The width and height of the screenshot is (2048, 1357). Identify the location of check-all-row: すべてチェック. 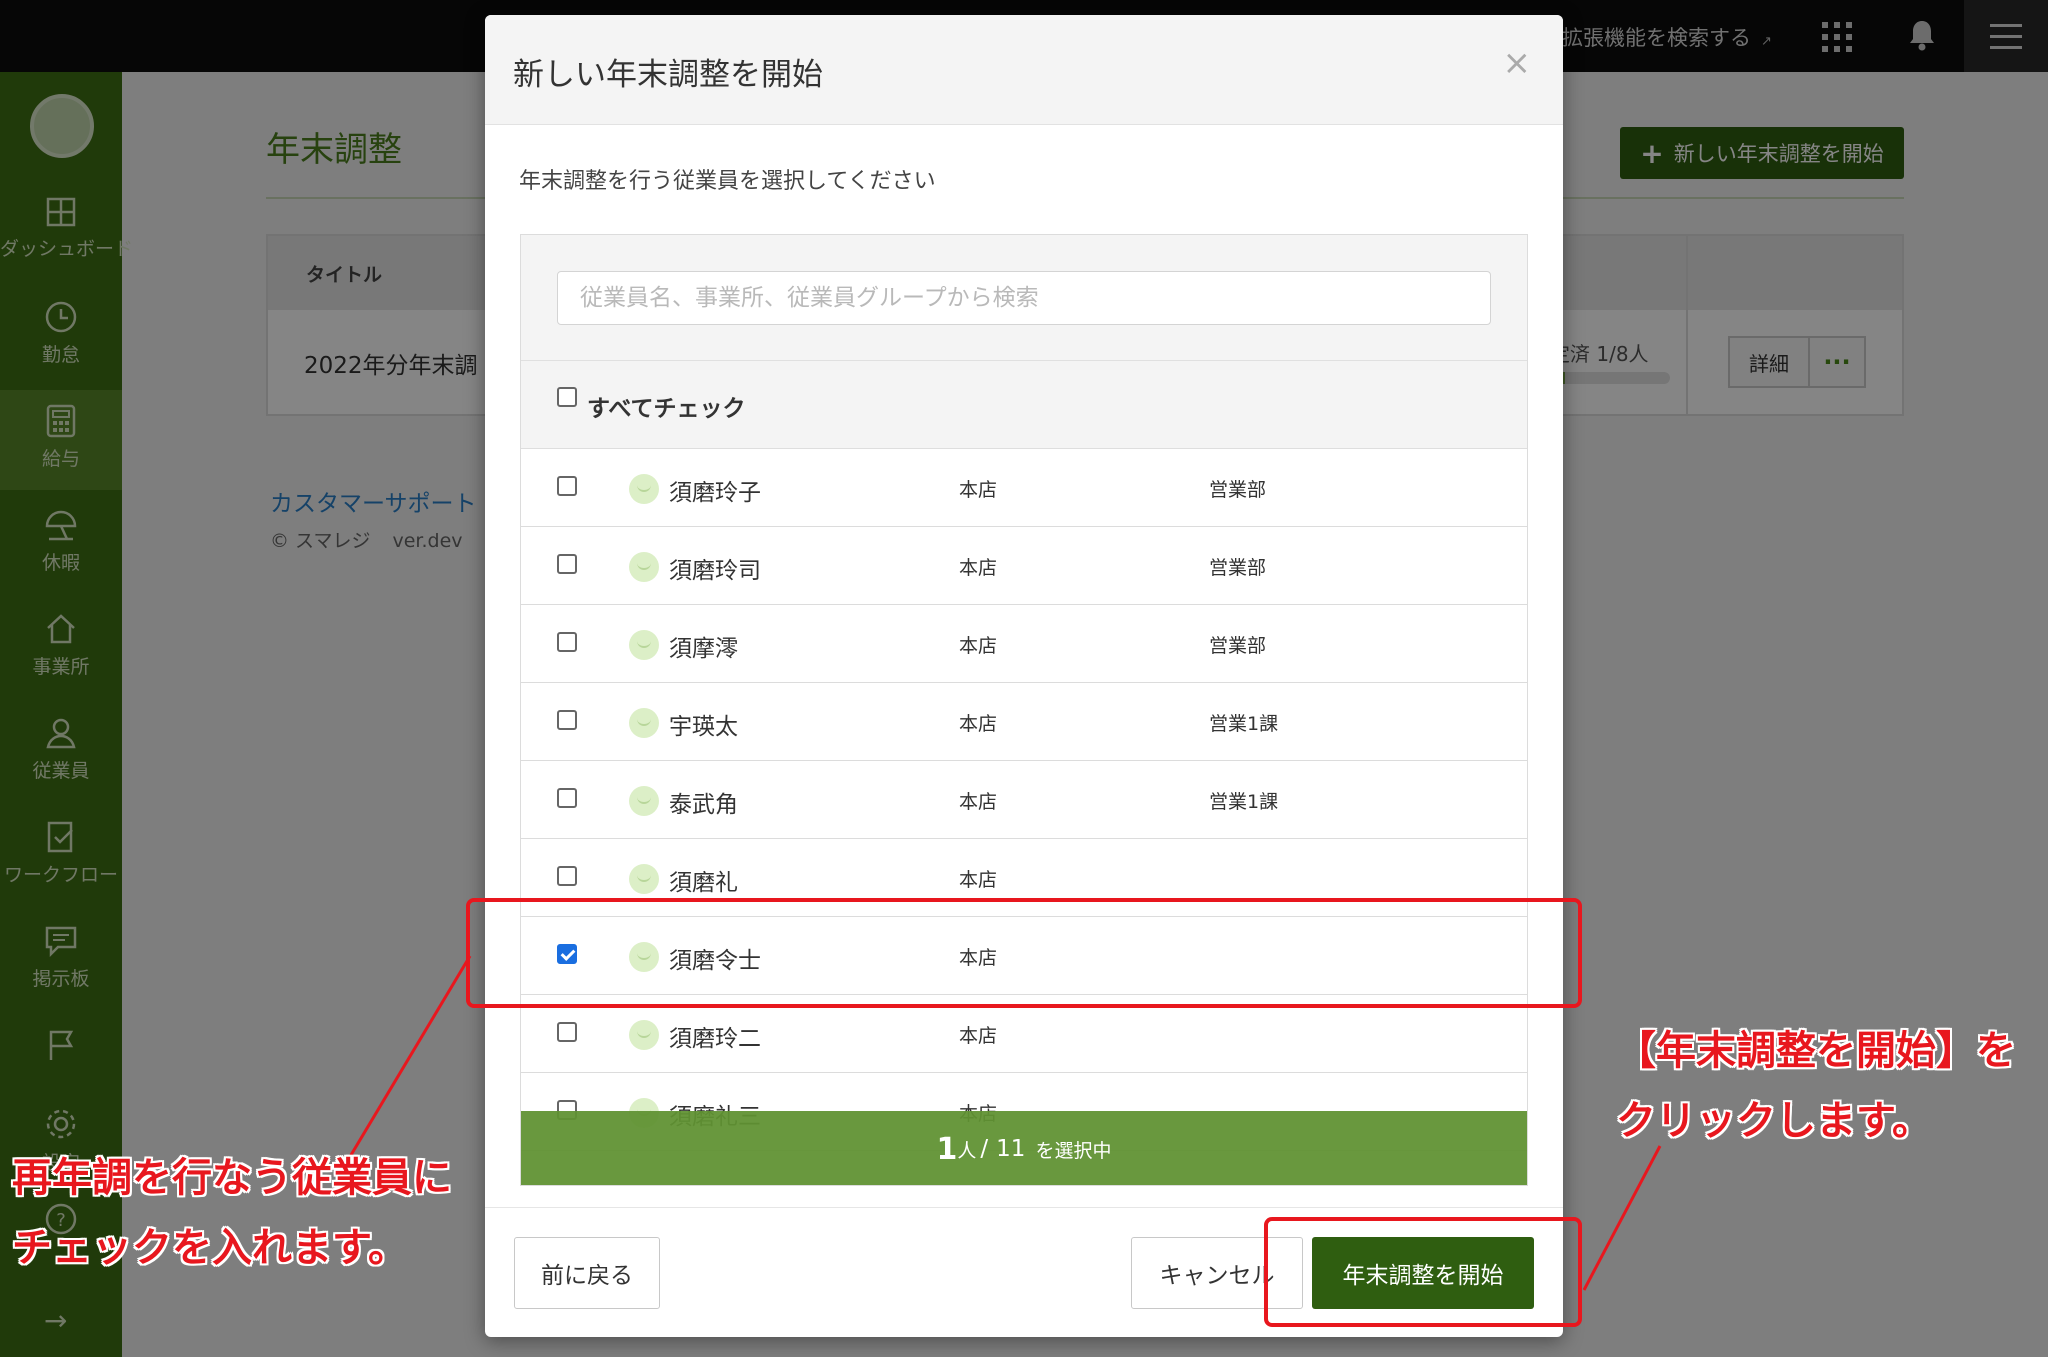
(1024, 405).